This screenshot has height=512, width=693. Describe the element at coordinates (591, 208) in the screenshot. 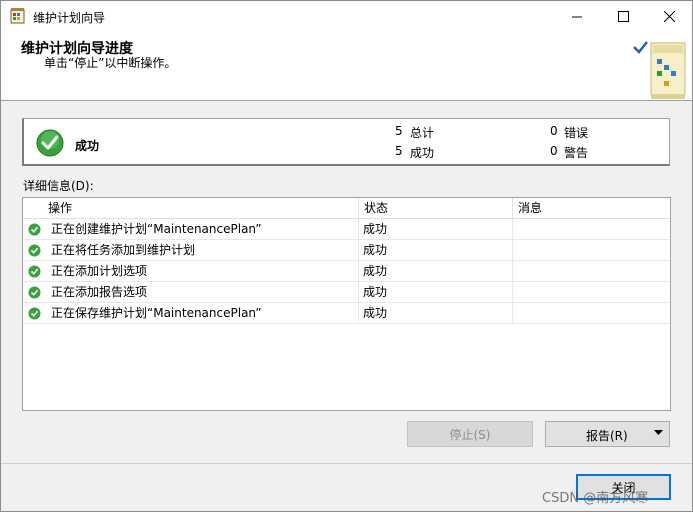

I see `column-header-message: 消息` at that location.